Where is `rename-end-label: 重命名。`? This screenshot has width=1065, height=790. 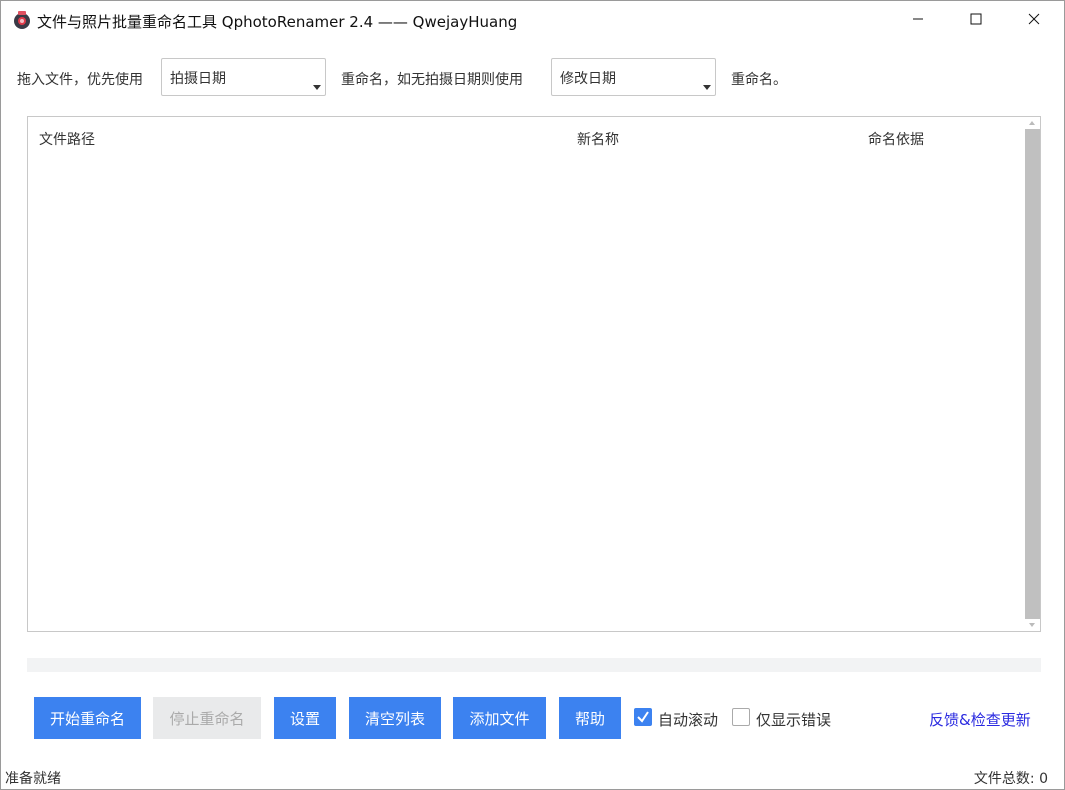
rename-end-label: 重命名。 is located at coordinates (759, 80).